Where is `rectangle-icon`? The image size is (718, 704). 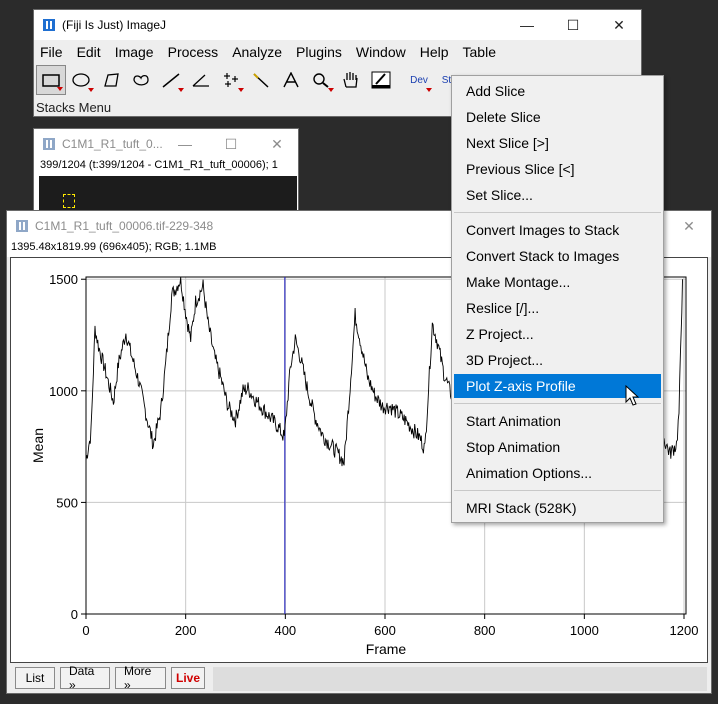
rectangle-icon is located at coordinates (51, 80).